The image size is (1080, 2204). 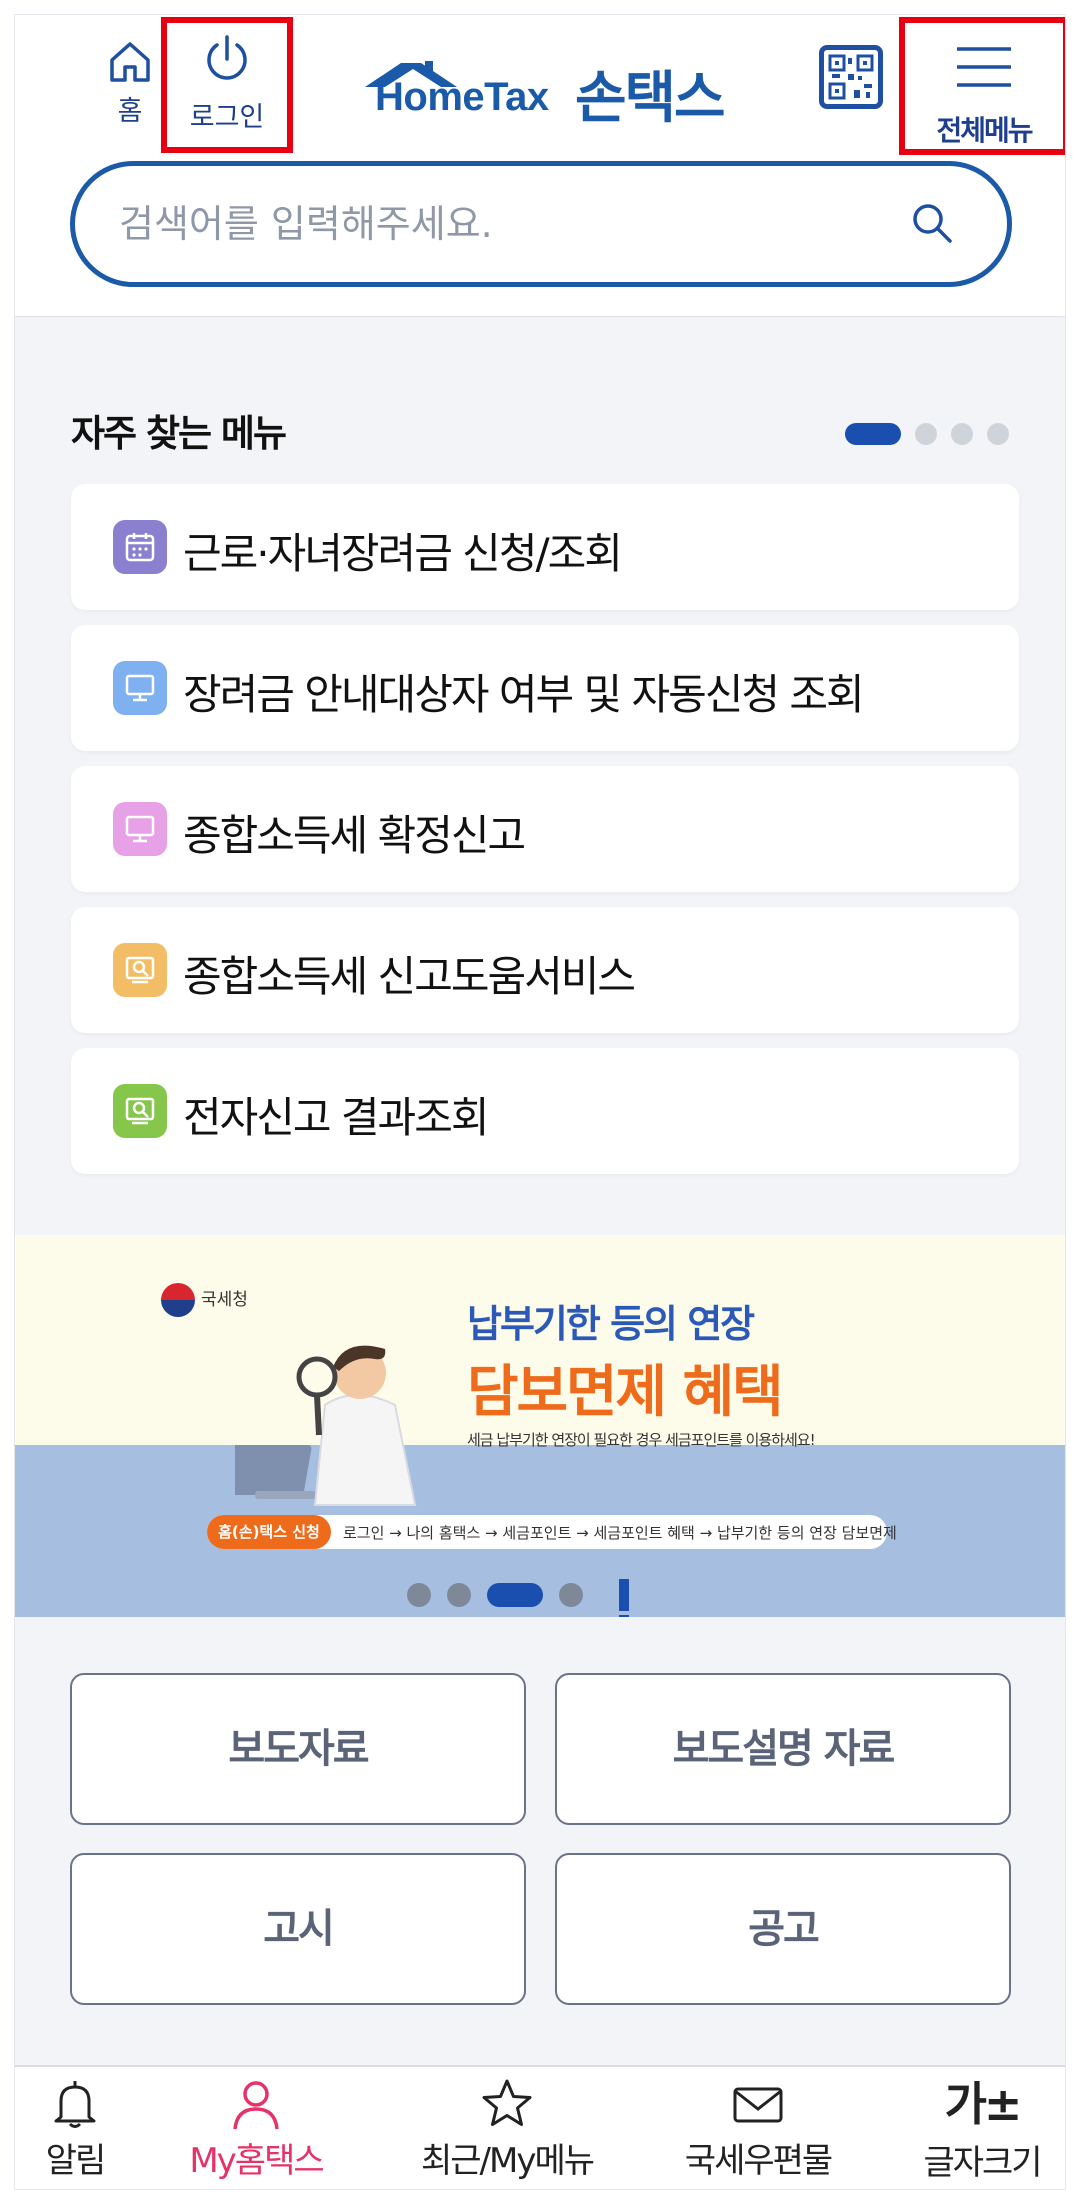 I want to click on banner-step-tag: 홈(손)택스 신청, so click(x=269, y=1532).